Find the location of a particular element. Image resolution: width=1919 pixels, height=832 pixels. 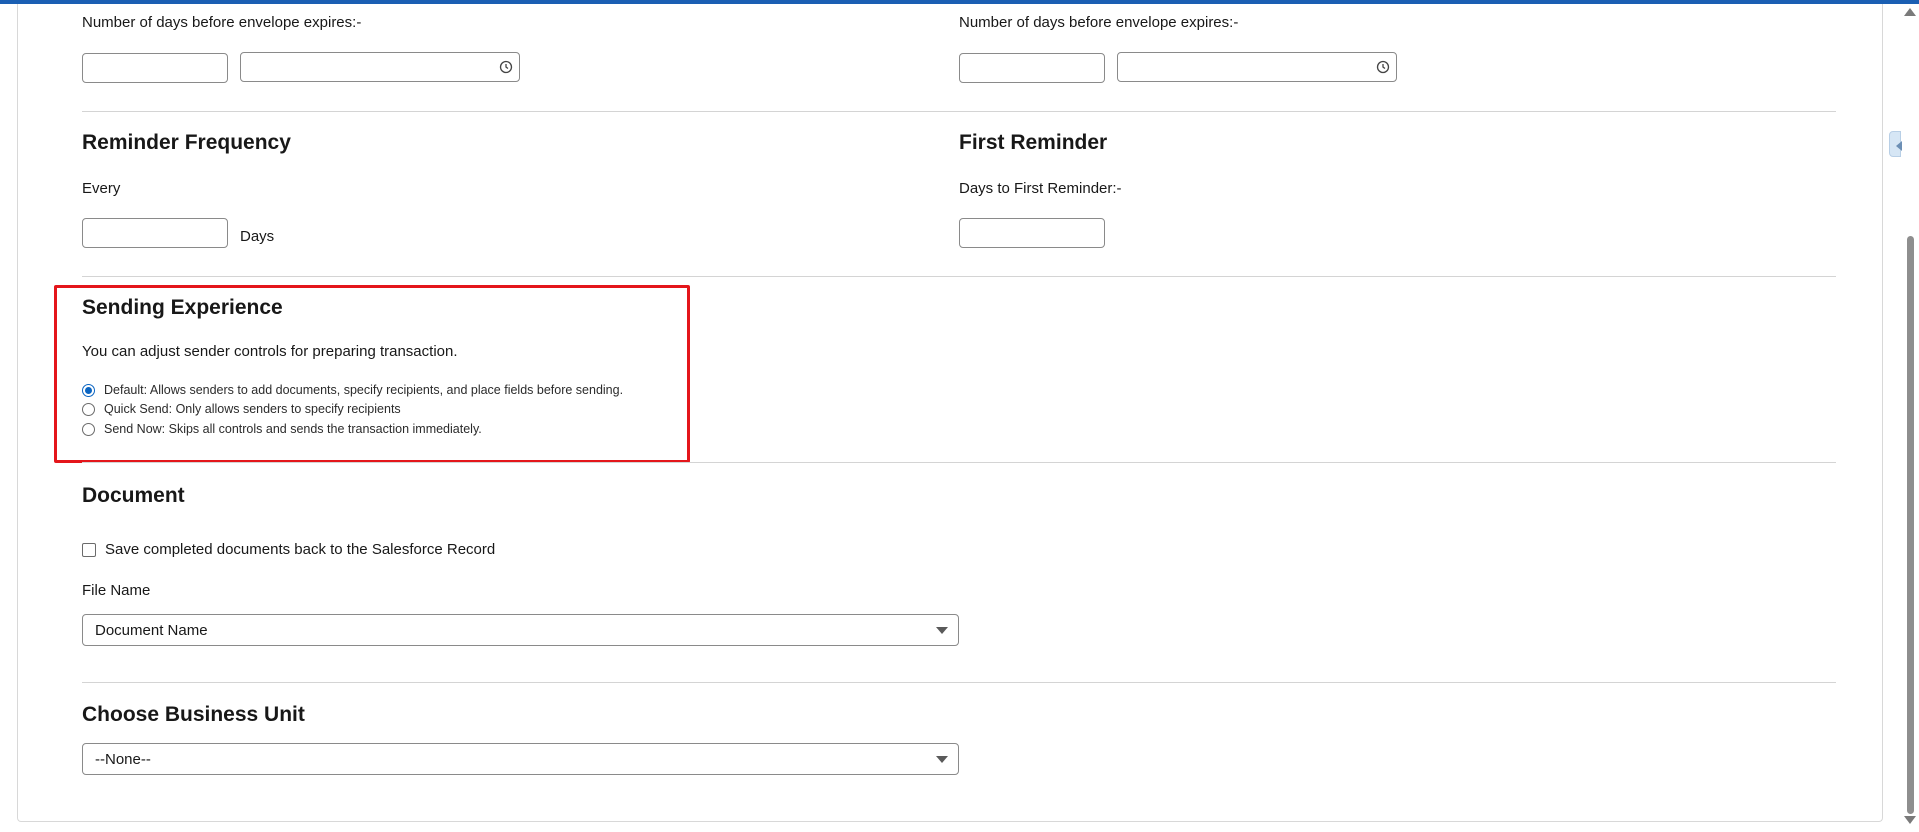

file-name-selected-value: Document Name is located at coordinates (151, 630).